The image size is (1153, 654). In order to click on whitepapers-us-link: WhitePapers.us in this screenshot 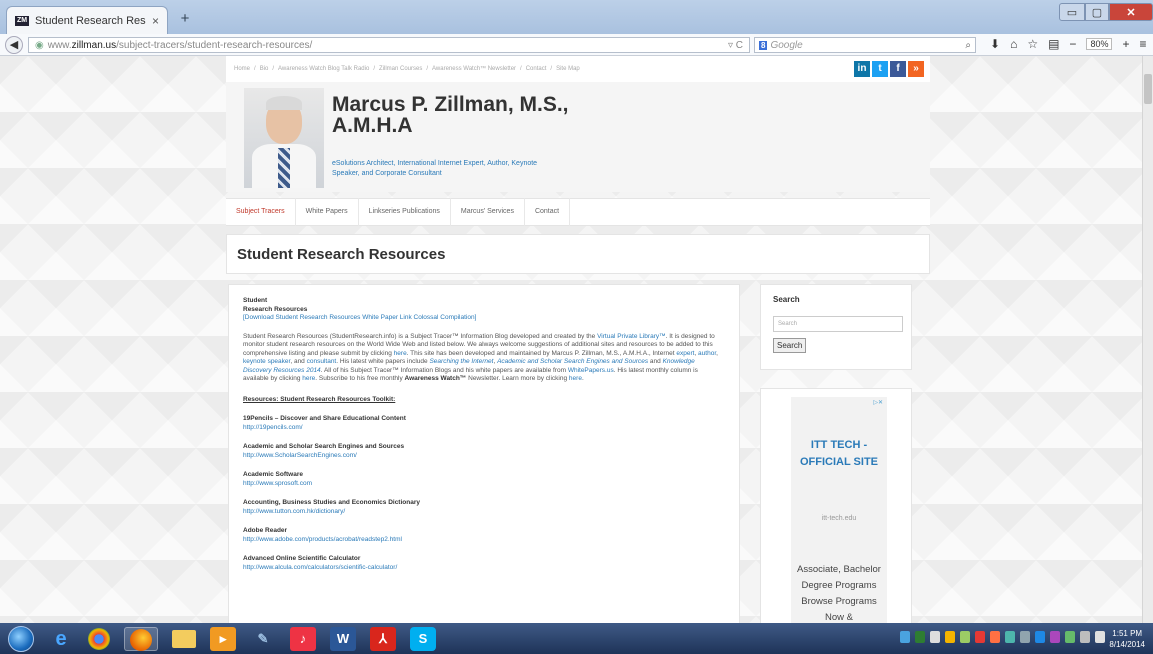, I will do `click(591, 370)`.